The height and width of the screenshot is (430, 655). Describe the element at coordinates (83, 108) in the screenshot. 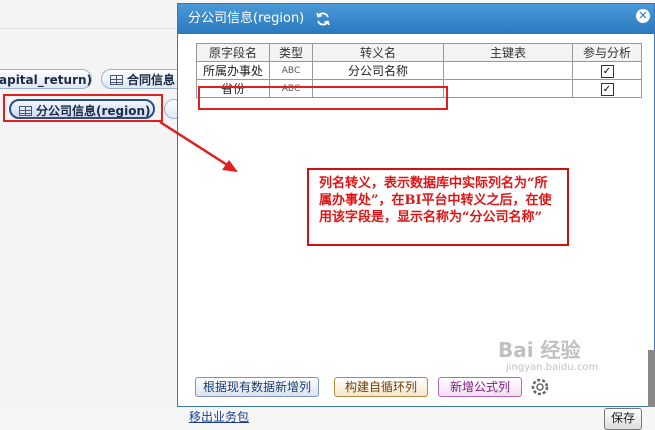

I see `annotation-highlight-table` at that location.